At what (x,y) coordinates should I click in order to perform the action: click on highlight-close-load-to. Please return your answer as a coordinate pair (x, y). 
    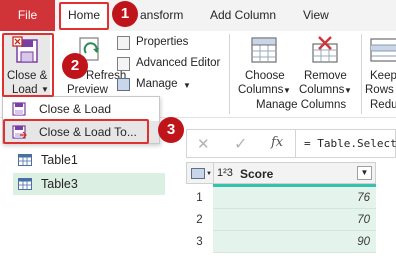
    Looking at the image, I should click on (76, 131).